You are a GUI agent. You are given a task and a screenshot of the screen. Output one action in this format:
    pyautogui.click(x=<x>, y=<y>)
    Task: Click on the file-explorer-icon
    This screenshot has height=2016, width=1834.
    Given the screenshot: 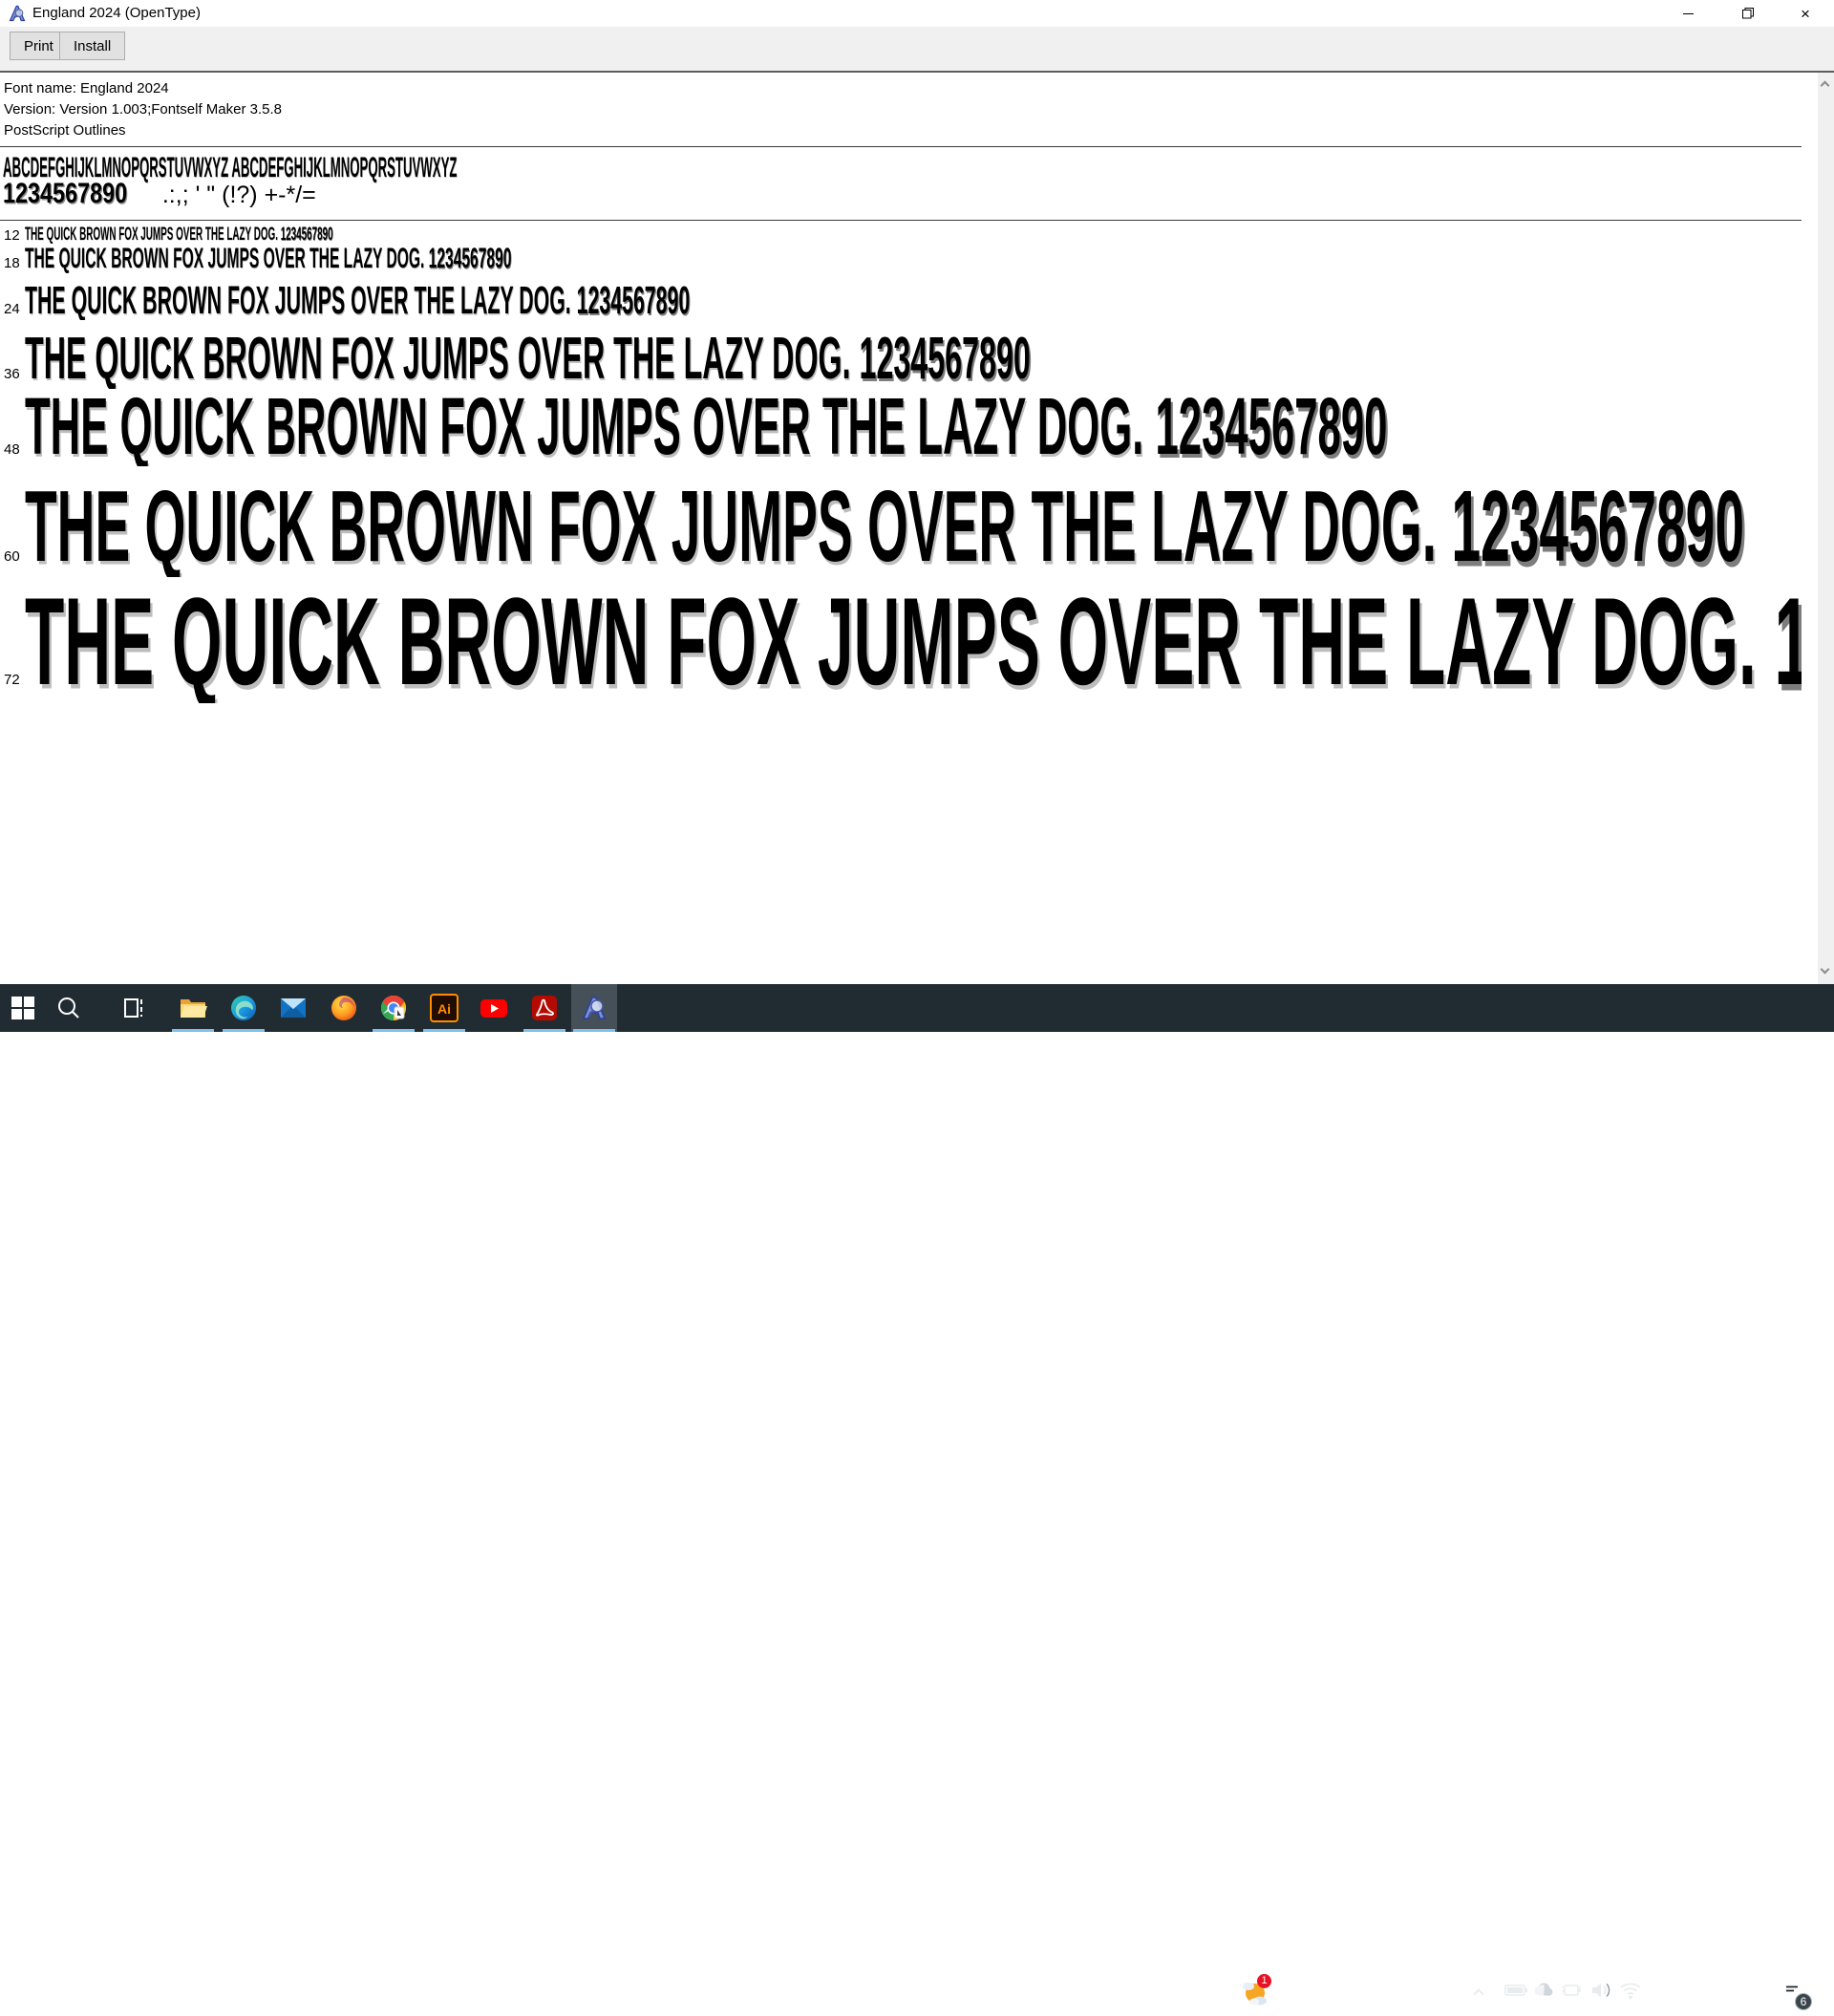 What is the action you would take?
    pyautogui.click(x=194, y=1009)
    